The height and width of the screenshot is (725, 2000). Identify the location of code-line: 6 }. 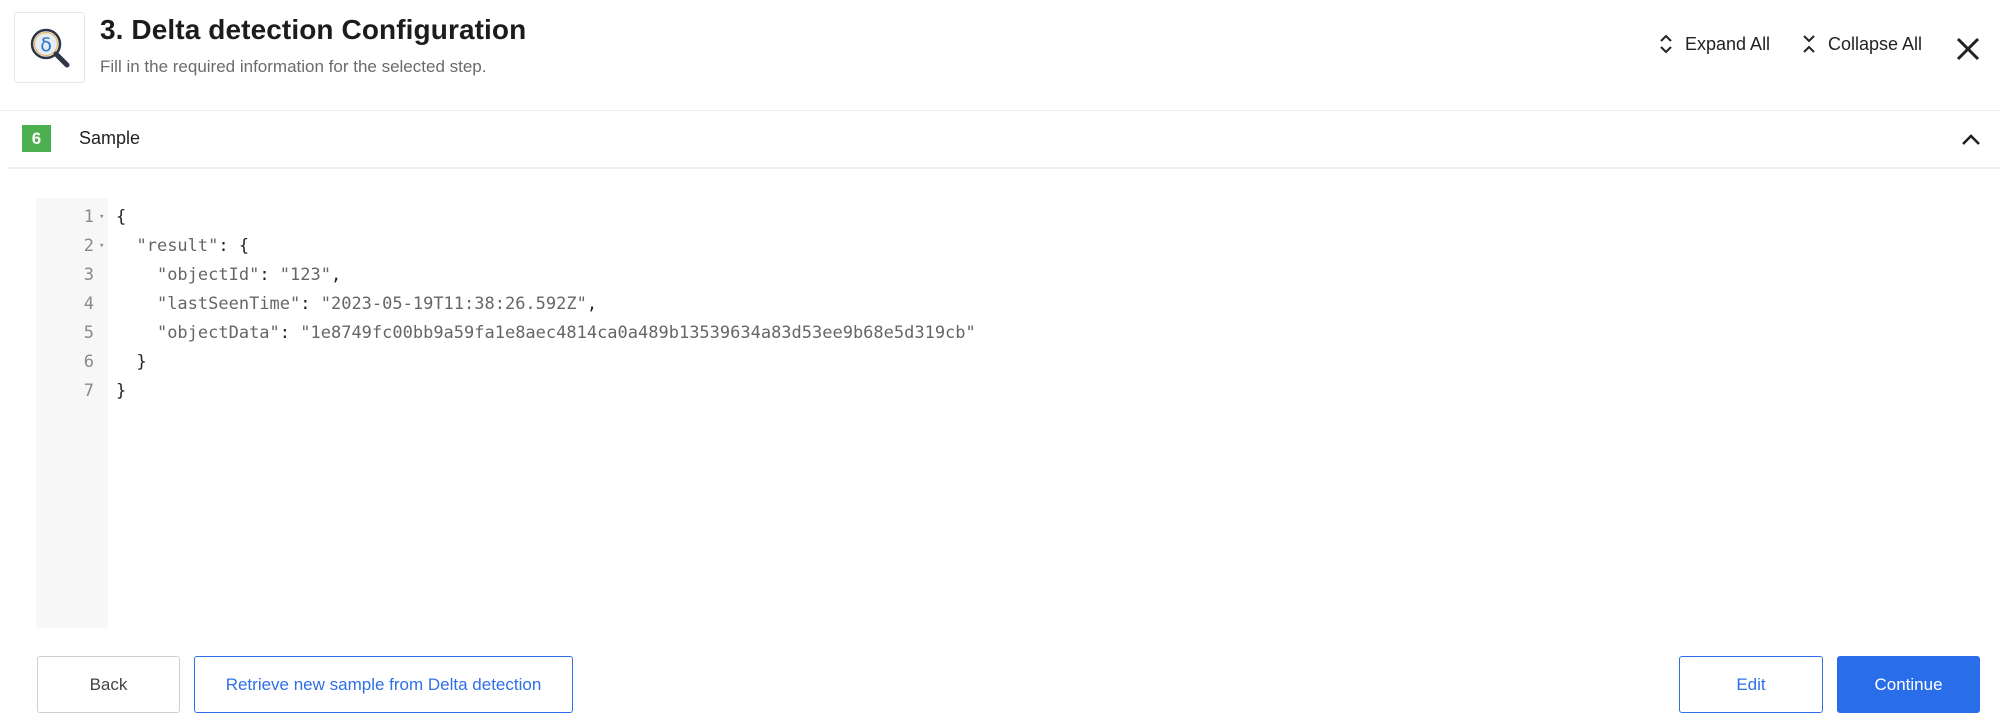
(1018, 362).